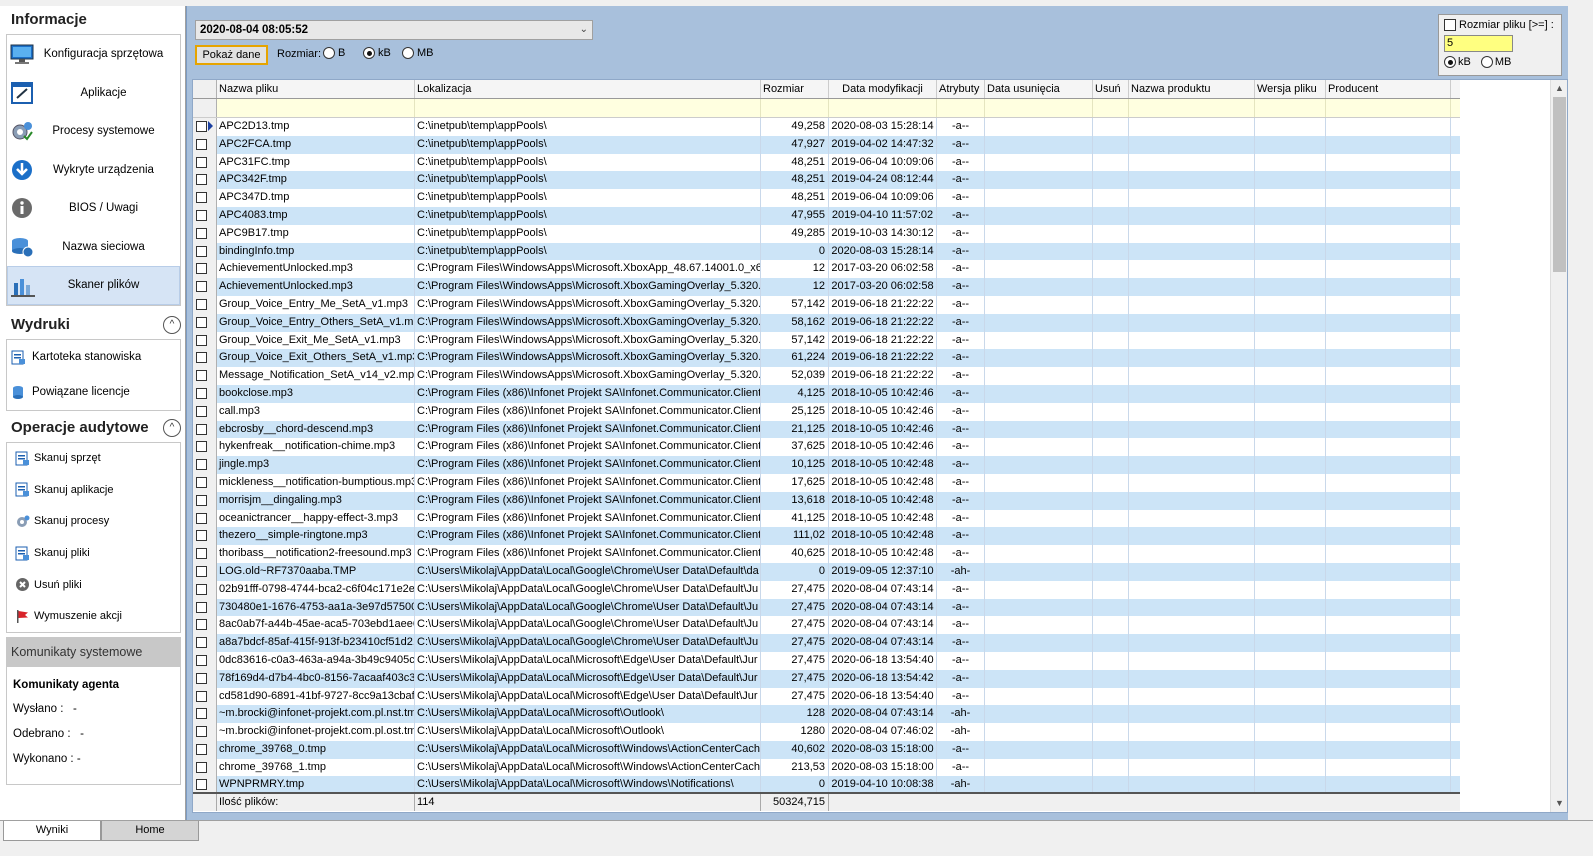  I want to click on sidebar-item-file-scanner: Skaner plików, so click(93, 285).